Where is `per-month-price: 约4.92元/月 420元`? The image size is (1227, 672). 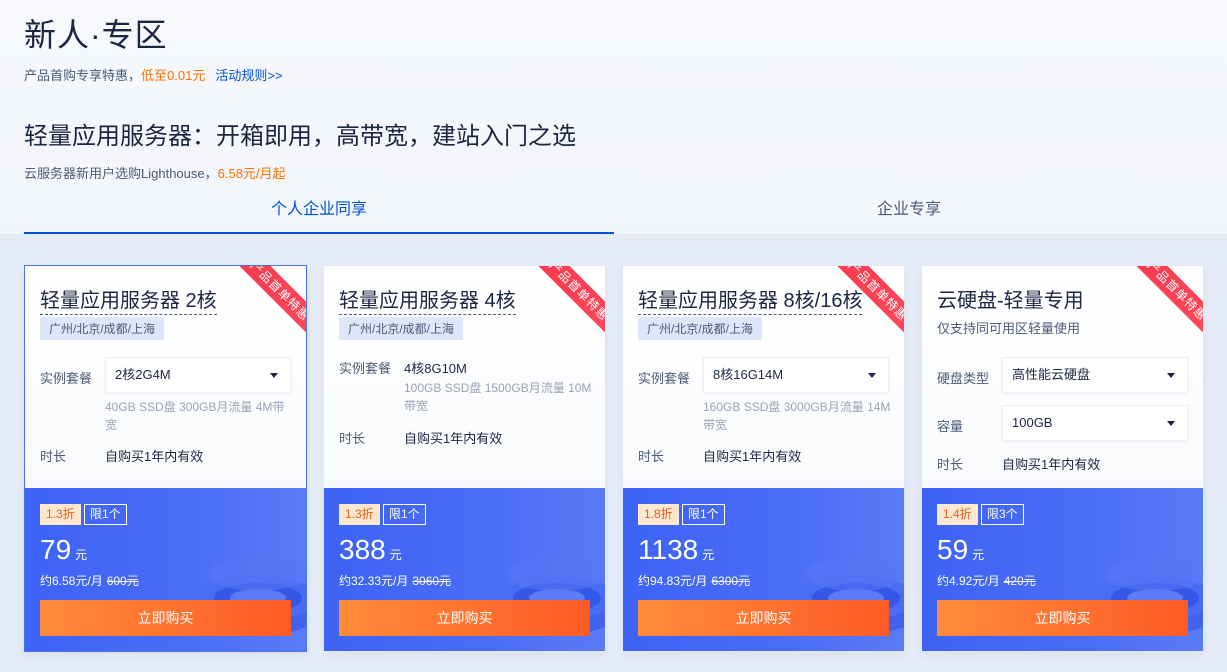 per-month-price: 约4.92元/月 420元 is located at coordinates (986, 580).